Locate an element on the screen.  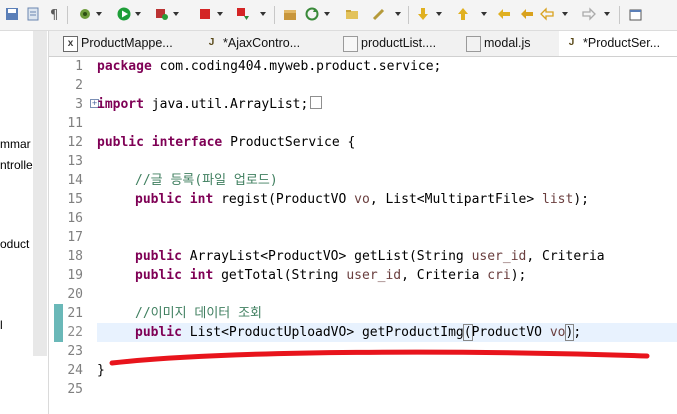
code-line: } is located at coordinates (101, 370).